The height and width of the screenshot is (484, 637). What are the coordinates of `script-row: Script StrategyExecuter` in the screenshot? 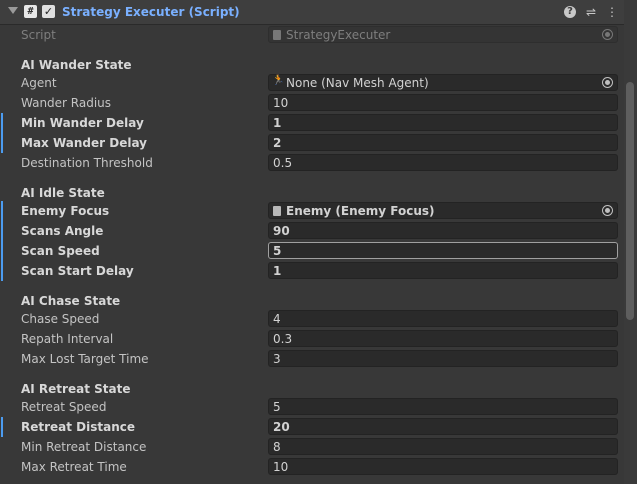 It's located at (312, 35).